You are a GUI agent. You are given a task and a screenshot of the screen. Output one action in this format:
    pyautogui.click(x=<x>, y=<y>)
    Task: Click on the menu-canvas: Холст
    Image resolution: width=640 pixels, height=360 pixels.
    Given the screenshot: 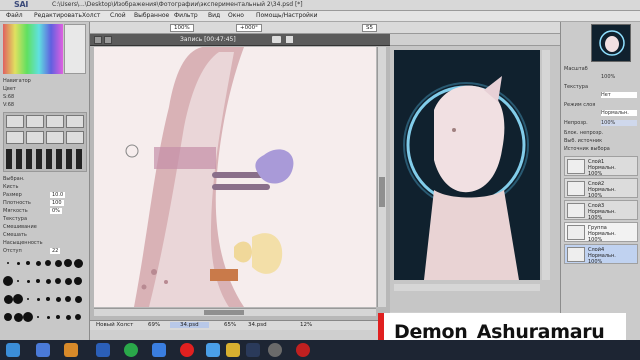 What is the action you would take?
    pyautogui.click(x=91, y=15)
    